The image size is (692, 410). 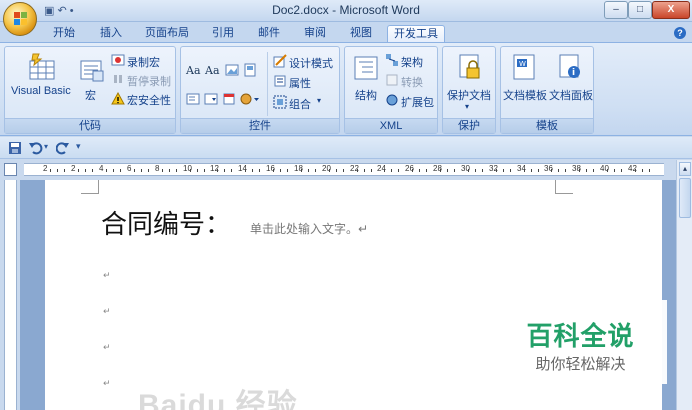 What do you see at coordinates (300, 104) in the screenshot?
I see `group-button: 组合` at bounding box center [300, 104].